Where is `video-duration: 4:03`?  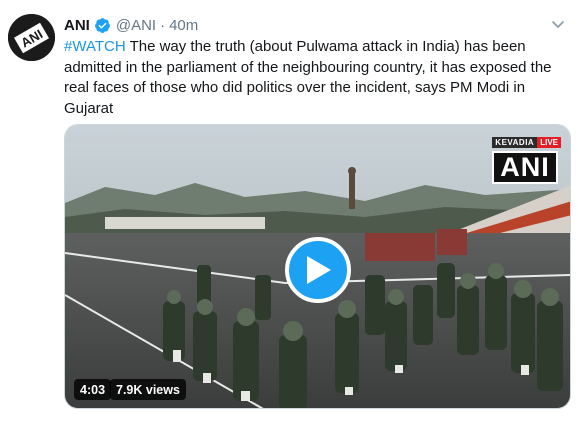
video-duration: 4:03 is located at coordinates (93, 389).